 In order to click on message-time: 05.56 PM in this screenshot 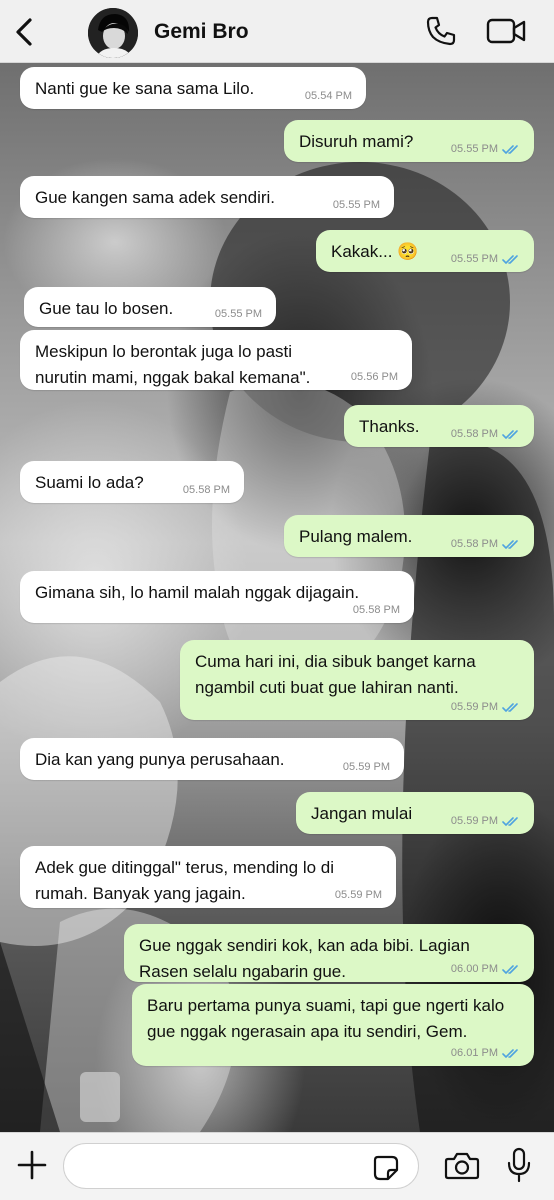, I will do `click(374, 377)`.